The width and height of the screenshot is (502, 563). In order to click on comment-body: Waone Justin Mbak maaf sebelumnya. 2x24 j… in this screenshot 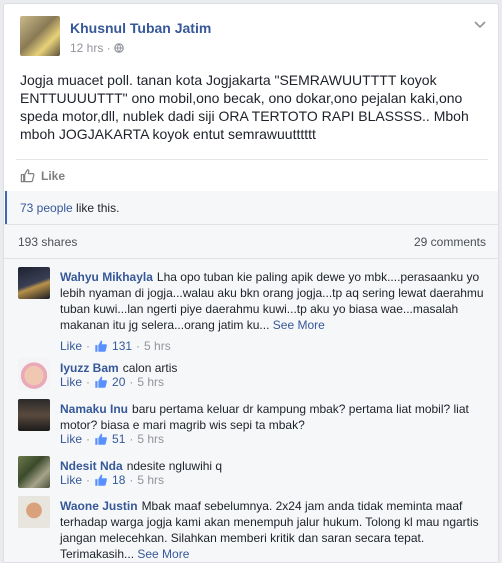, I will do `click(274, 530)`.